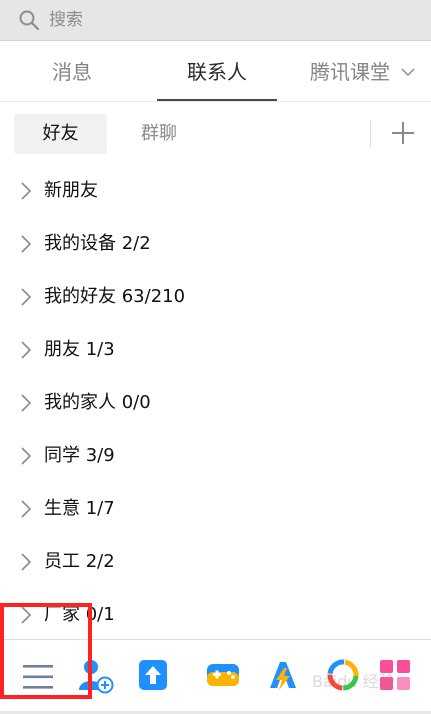 The height and width of the screenshot is (714, 431). I want to click on group-label: 朋友 1/3, so click(79, 349).